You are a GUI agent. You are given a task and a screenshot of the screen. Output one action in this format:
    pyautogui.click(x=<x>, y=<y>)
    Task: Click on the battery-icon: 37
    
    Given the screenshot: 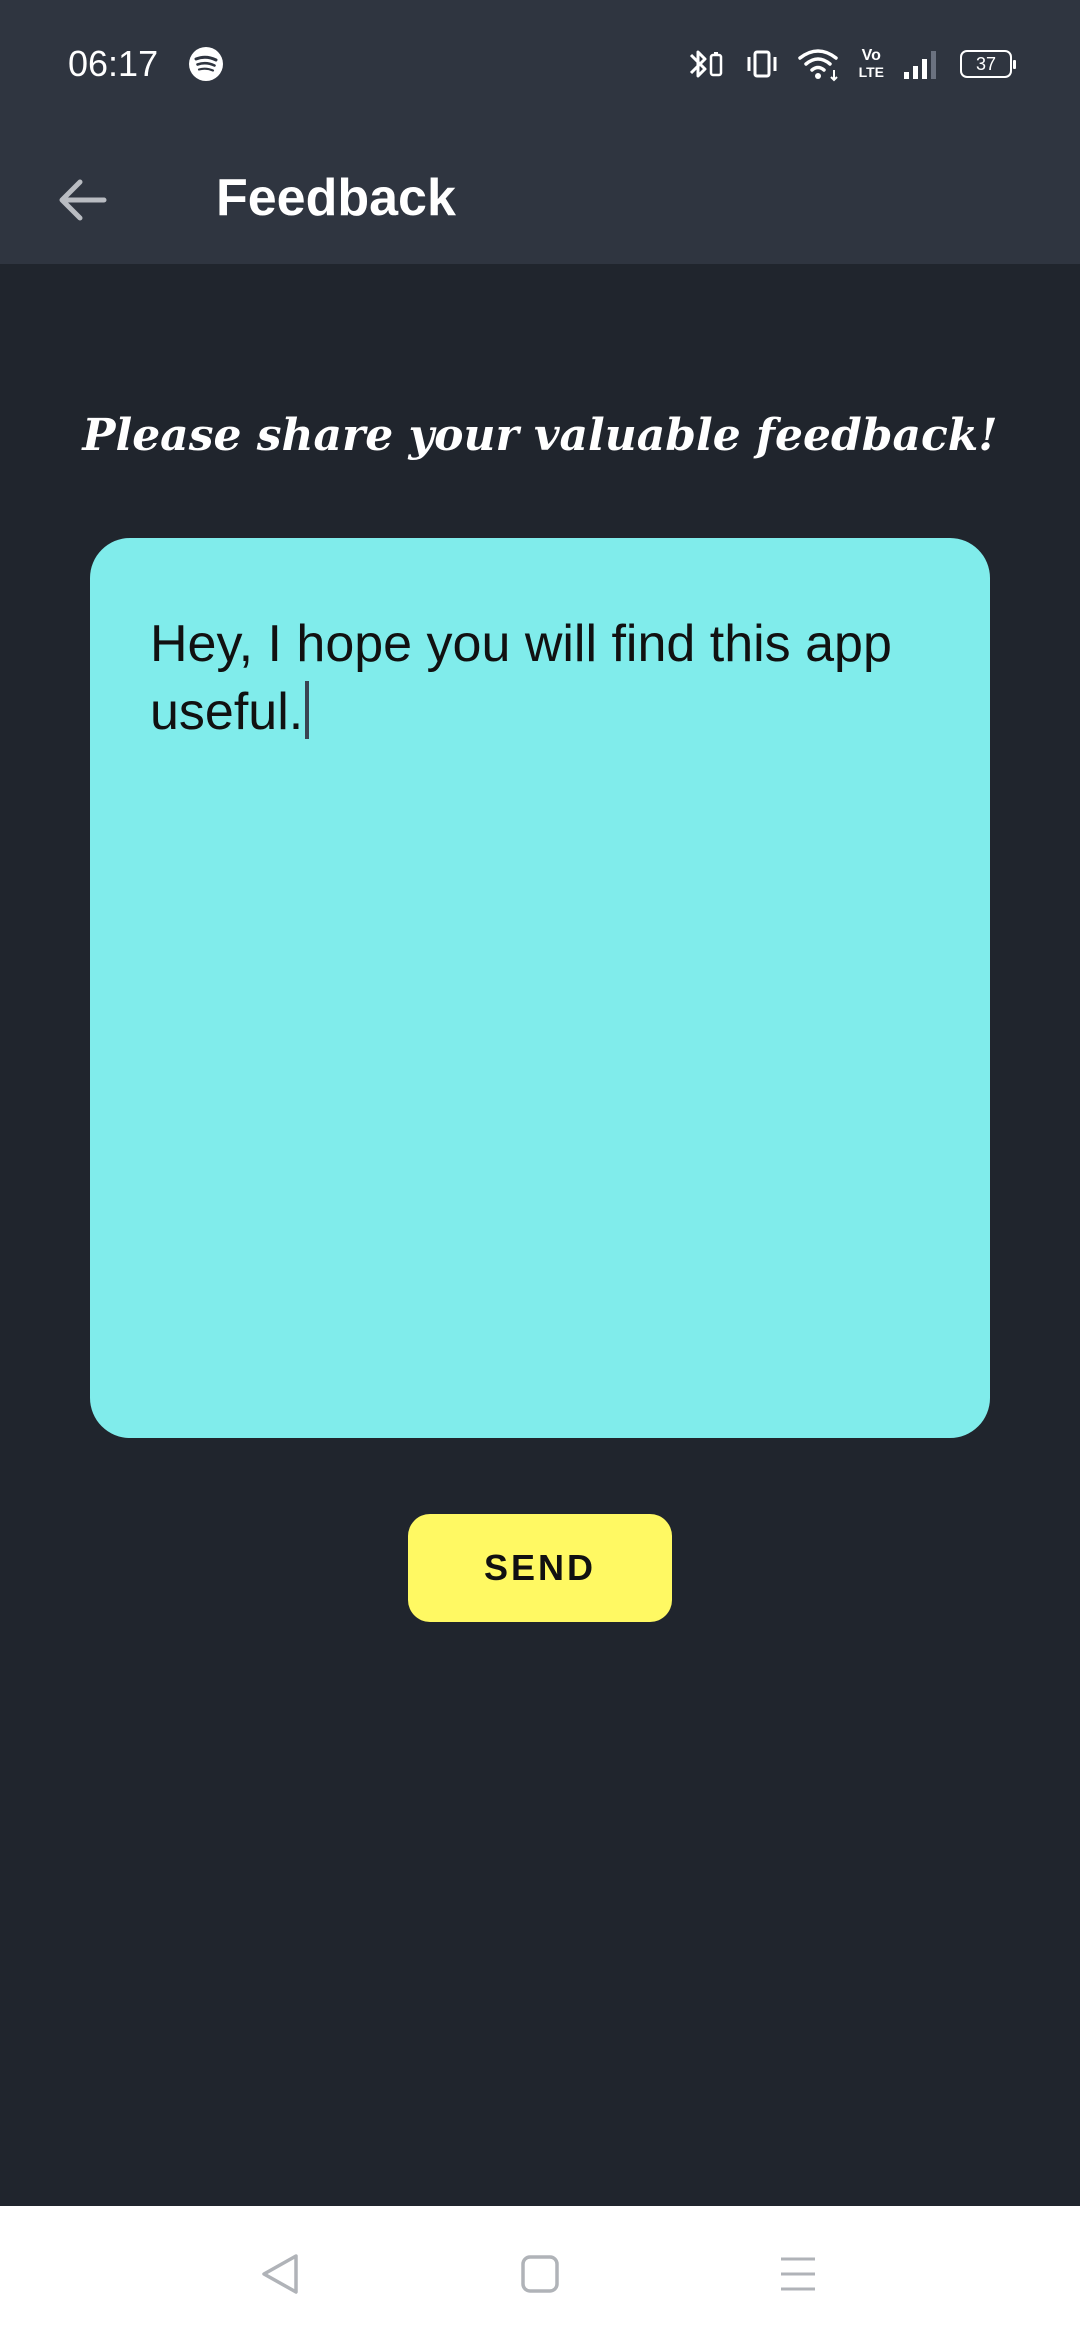 What is the action you would take?
    pyautogui.click(x=988, y=64)
    